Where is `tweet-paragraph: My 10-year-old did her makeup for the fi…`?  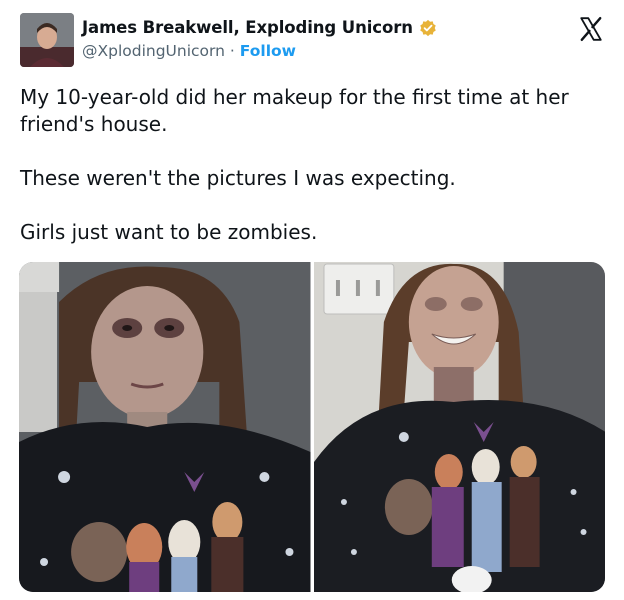 tweet-paragraph: My 10-year-old did her makeup for the fi… is located at coordinates (294, 110).